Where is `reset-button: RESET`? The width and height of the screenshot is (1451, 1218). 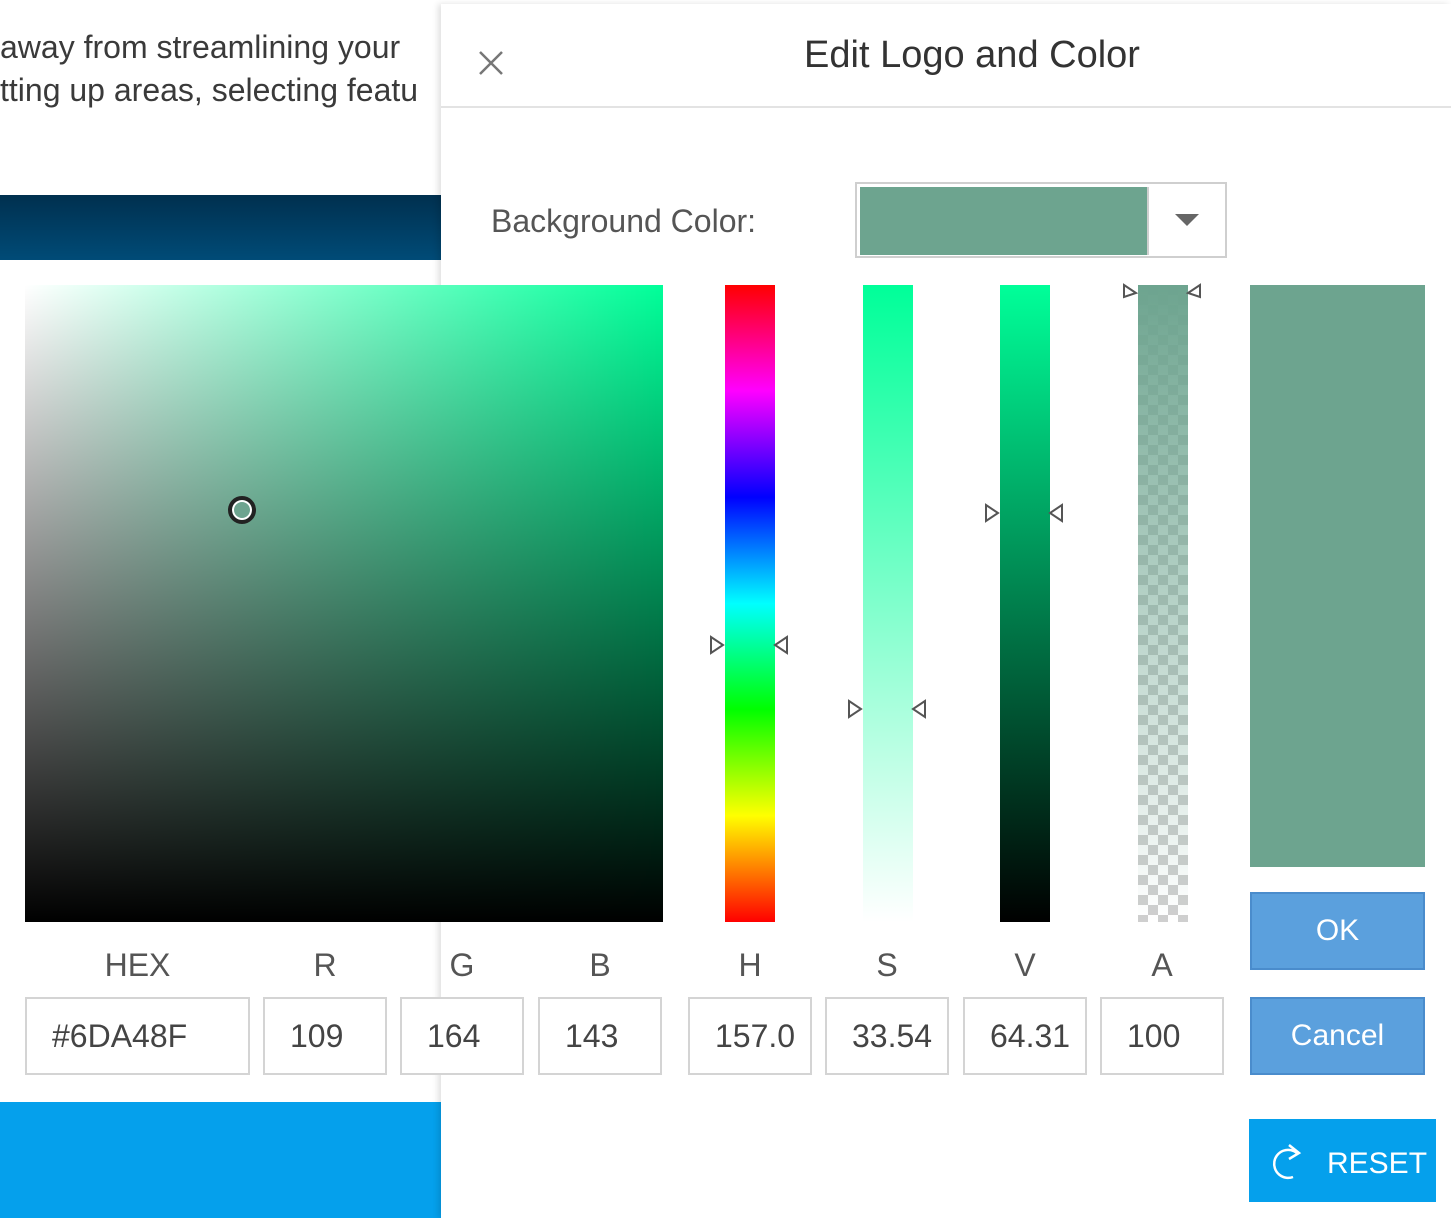 reset-button: RESET is located at coordinates (1342, 1160).